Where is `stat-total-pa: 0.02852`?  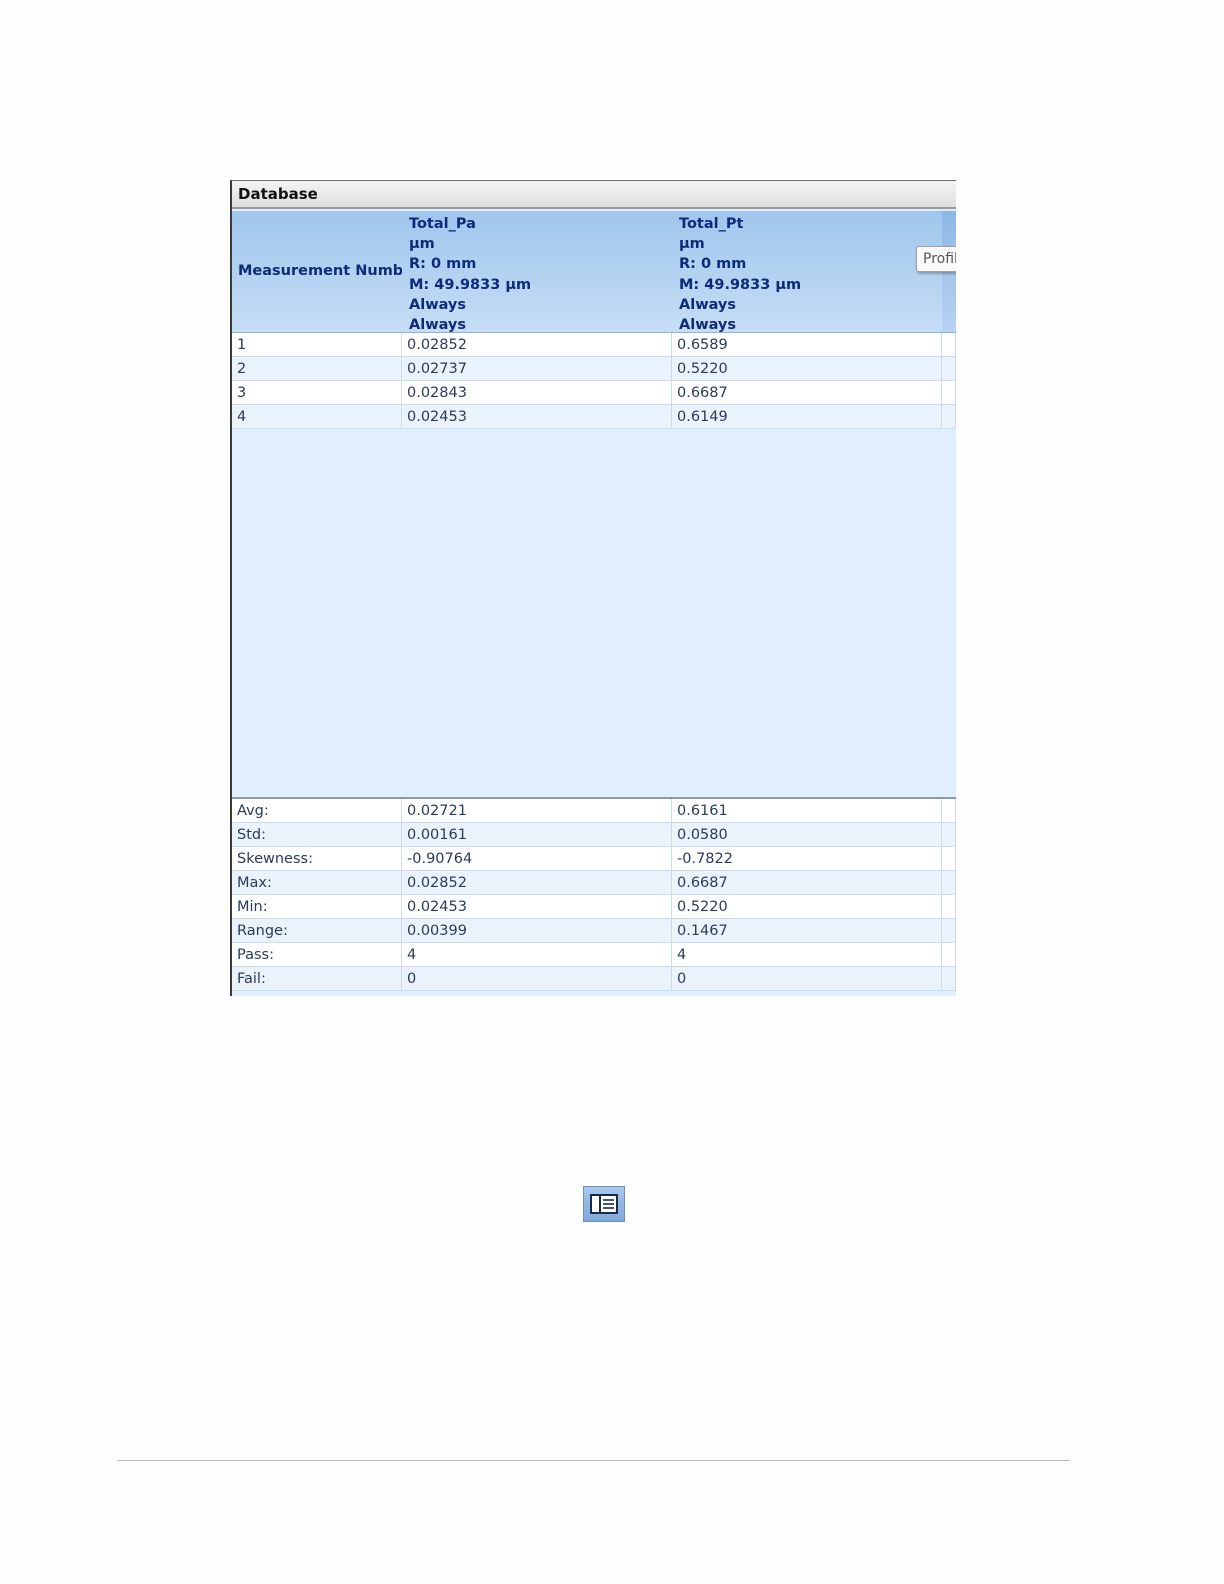
stat-total-pa: 0.02852 is located at coordinates (537, 883).